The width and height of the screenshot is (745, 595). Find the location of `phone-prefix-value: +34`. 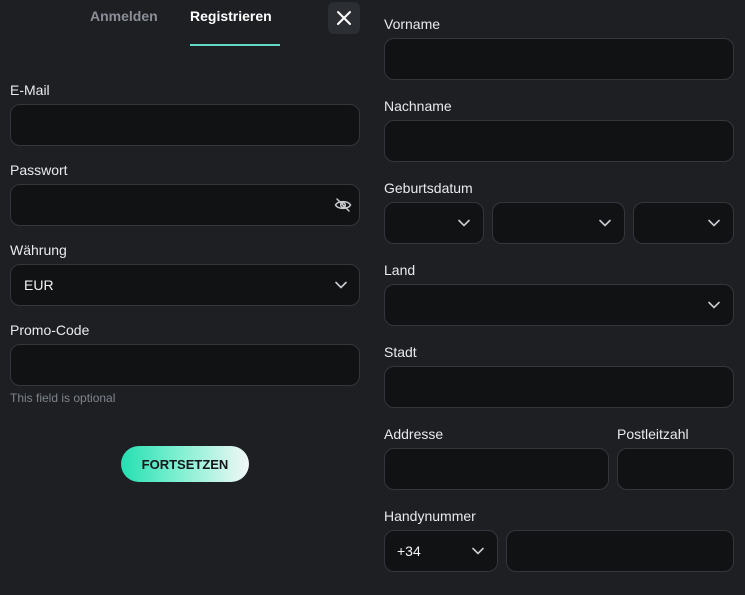

phone-prefix-value: +34 is located at coordinates (409, 551).